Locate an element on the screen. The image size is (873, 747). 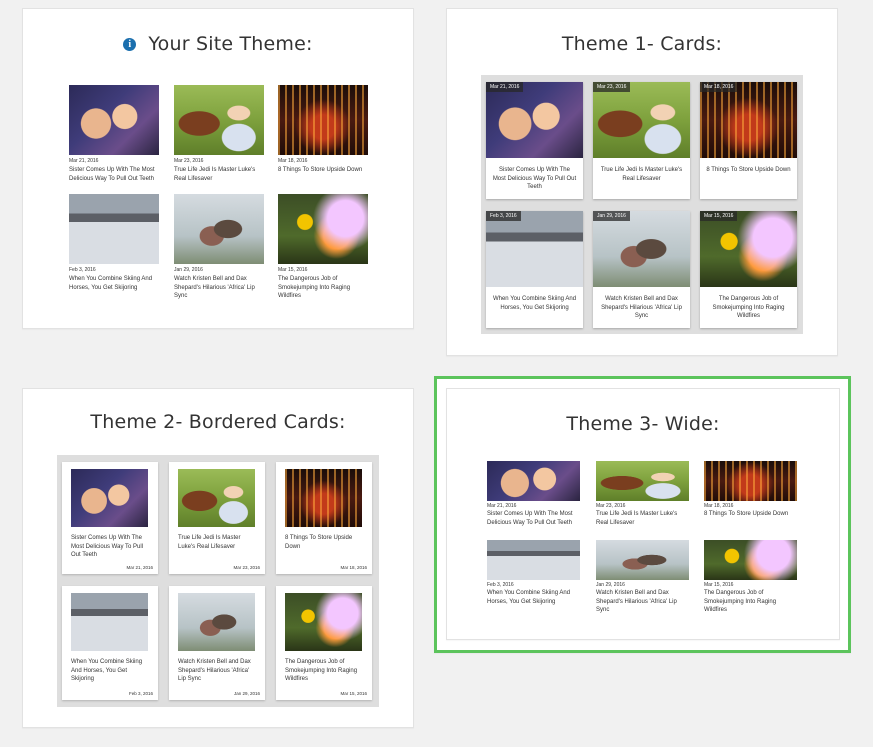
card-date-3: Feb 3, 2016 is located at coordinates (503, 216).